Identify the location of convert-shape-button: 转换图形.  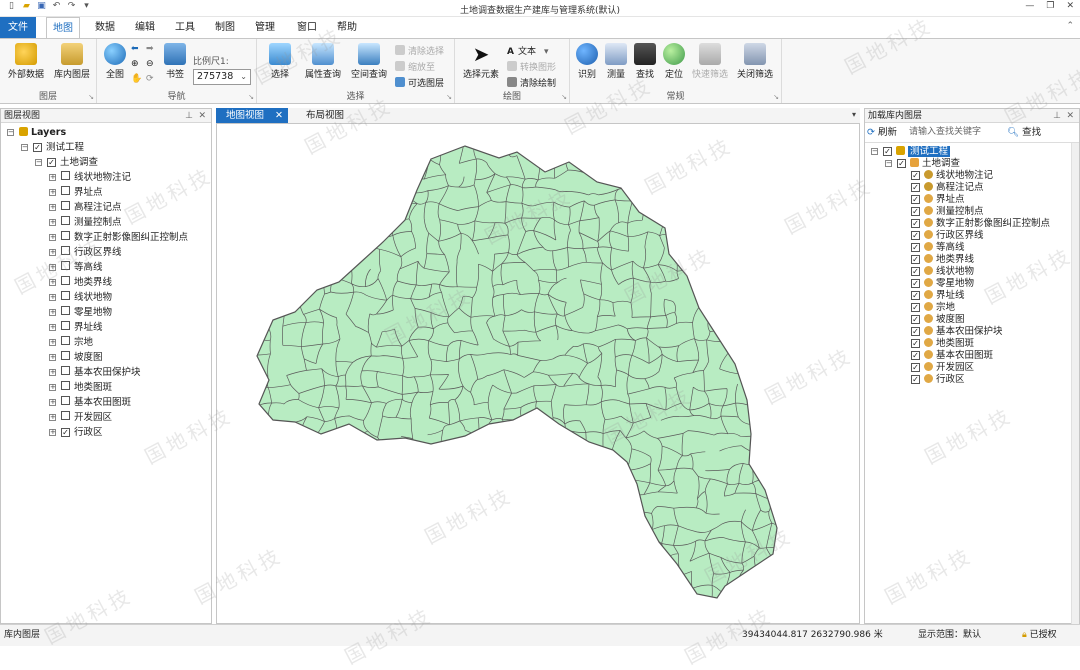
(531, 66).